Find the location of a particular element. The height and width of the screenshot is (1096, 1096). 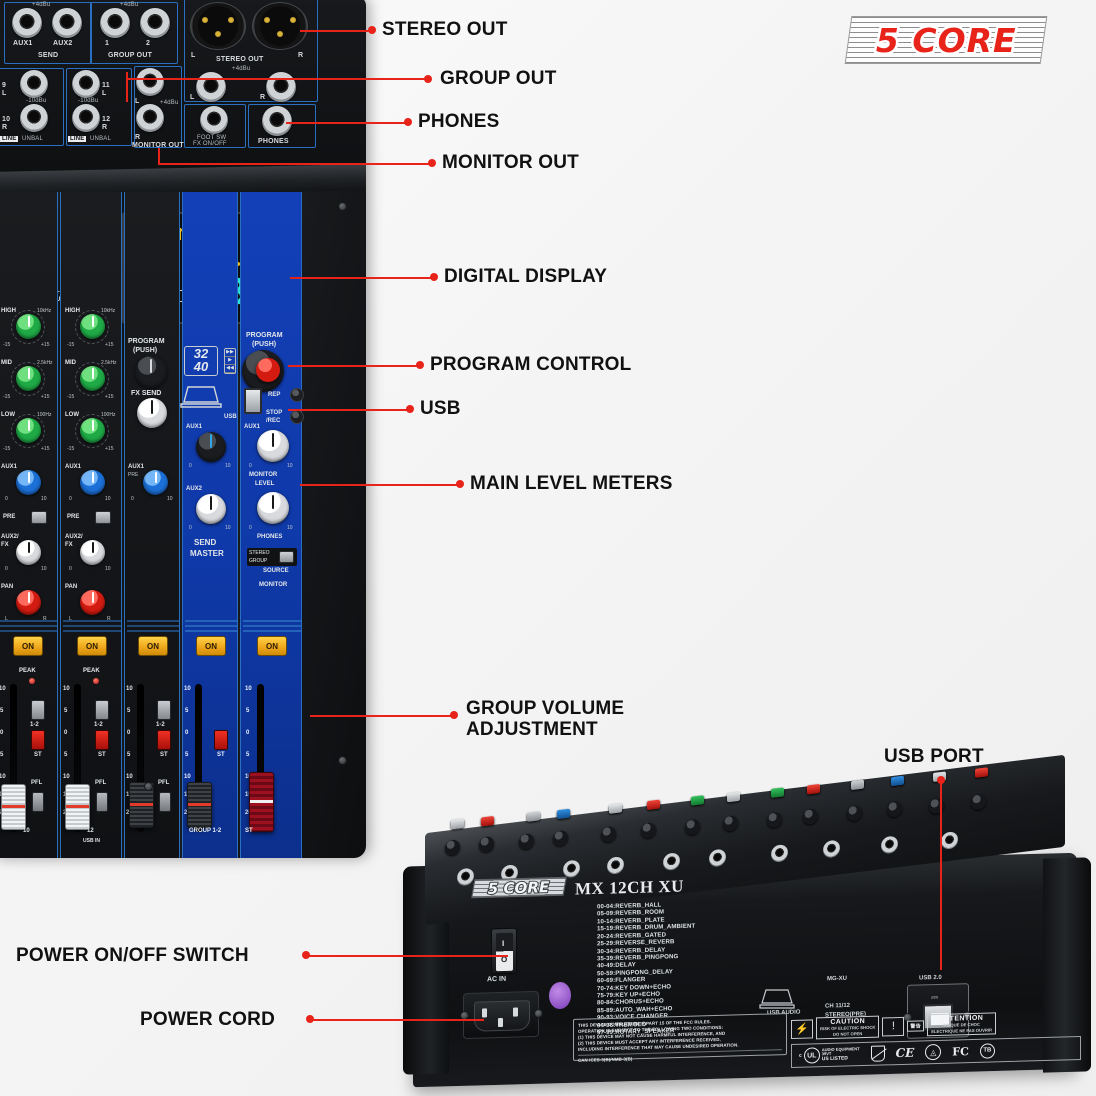

line-in-10-jack is located at coordinates (34, 118).